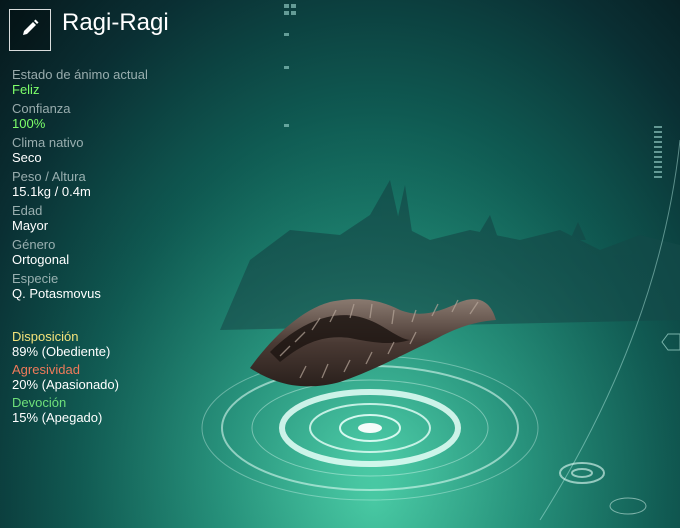 Image resolution: width=680 pixels, height=528 pixels. Describe the element at coordinates (41, 108) in the screenshot. I see `stat-label: Confianza` at that location.